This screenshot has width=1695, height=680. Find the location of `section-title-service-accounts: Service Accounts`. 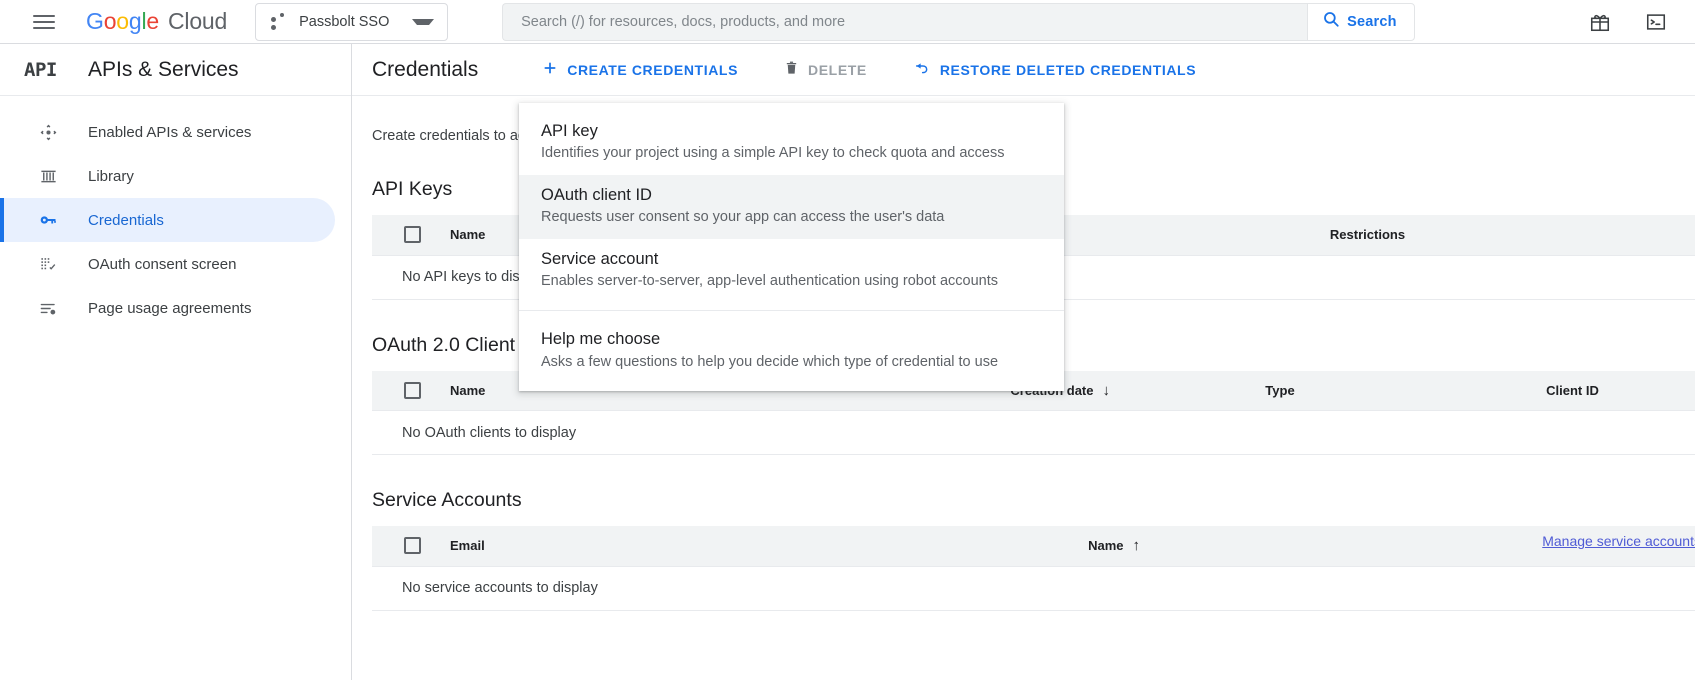

section-title-service-accounts: Service Accounts is located at coordinates (447, 500).